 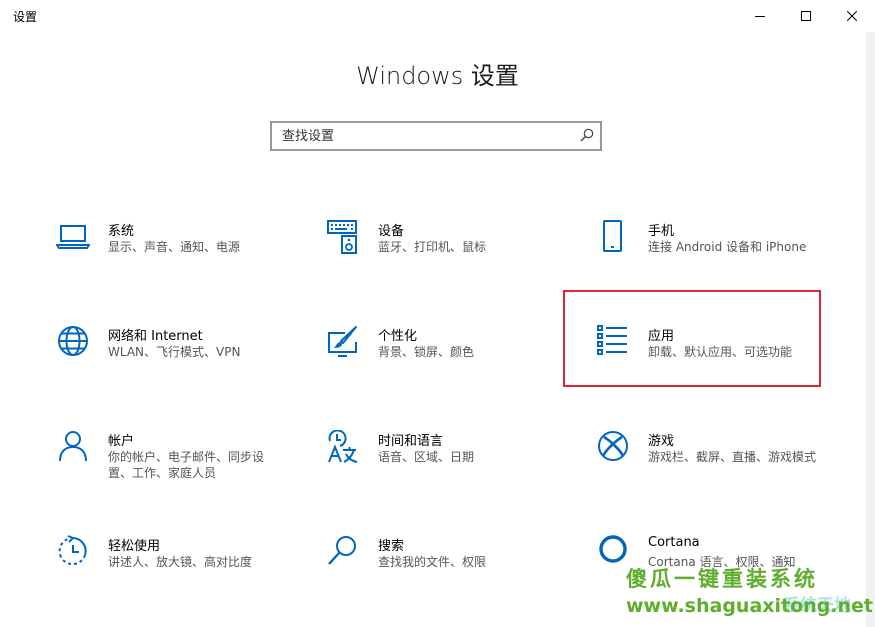 What do you see at coordinates (727, 247) in the screenshot?
I see `tile-desc: 连接 Android 设备和 iPhone` at bounding box center [727, 247].